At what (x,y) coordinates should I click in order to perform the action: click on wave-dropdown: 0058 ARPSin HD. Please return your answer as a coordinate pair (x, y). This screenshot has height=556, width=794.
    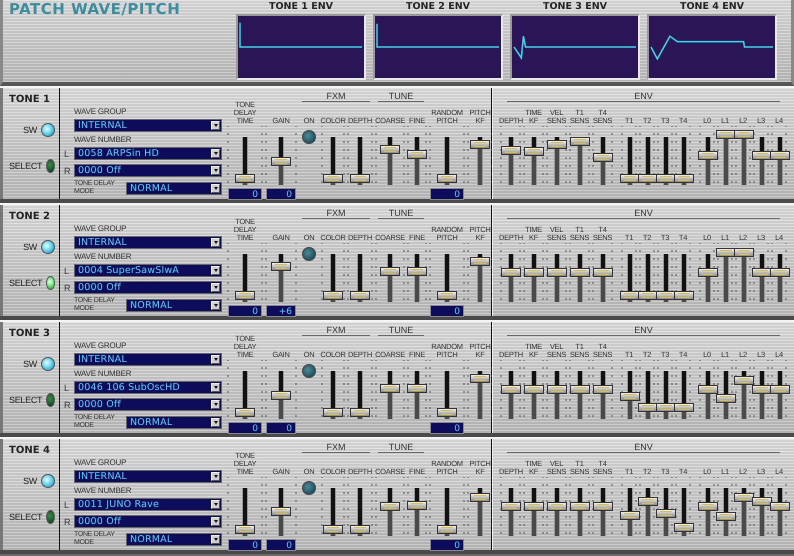
    Looking at the image, I should click on (148, 153).